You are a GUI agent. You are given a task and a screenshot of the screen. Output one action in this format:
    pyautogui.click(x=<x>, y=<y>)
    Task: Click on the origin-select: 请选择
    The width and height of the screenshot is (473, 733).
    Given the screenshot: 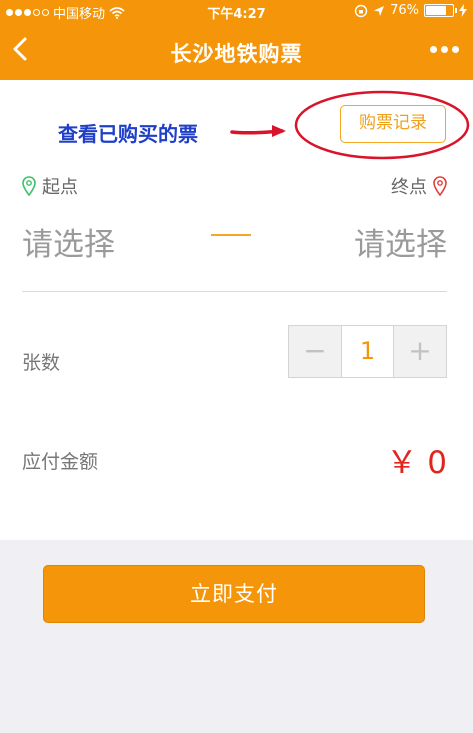 What is the action you would take?
    pyautogui.click(x=68, y=241)
    